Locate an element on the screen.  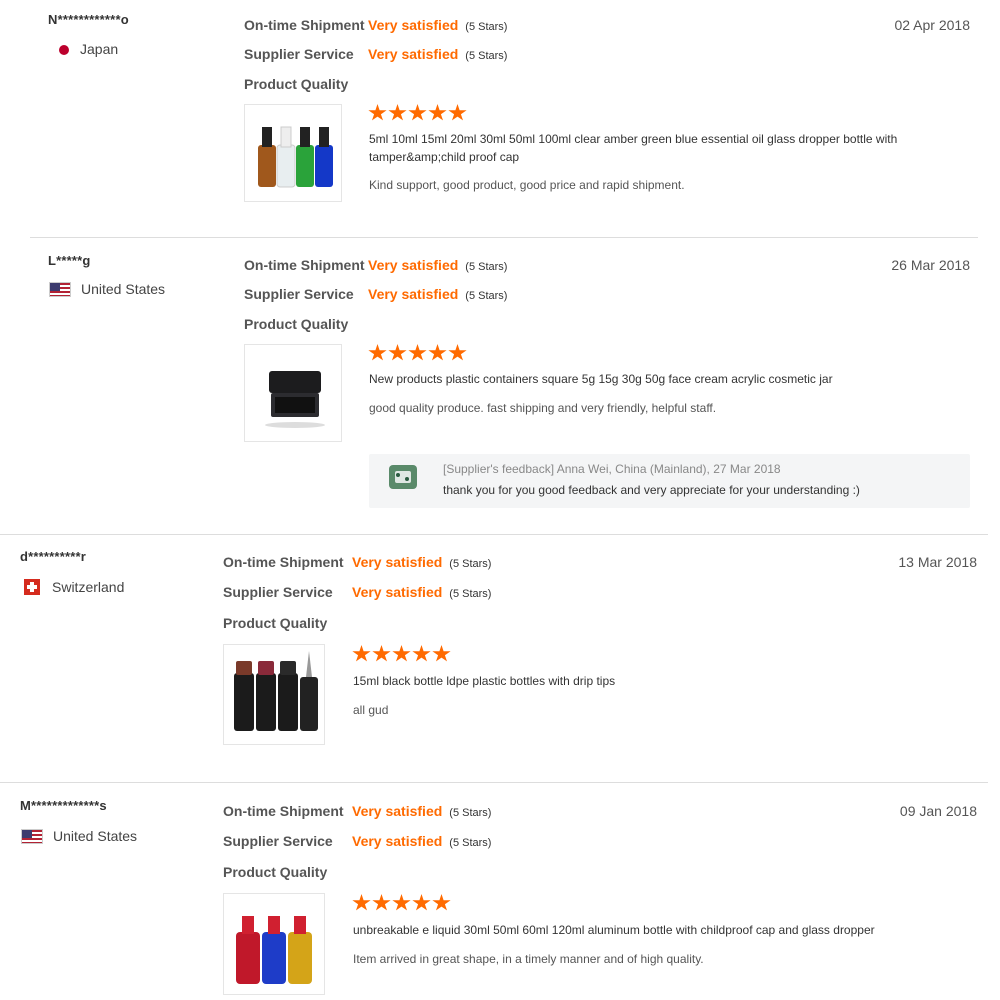
country-label: Japan is located at coordinates (99, 49).